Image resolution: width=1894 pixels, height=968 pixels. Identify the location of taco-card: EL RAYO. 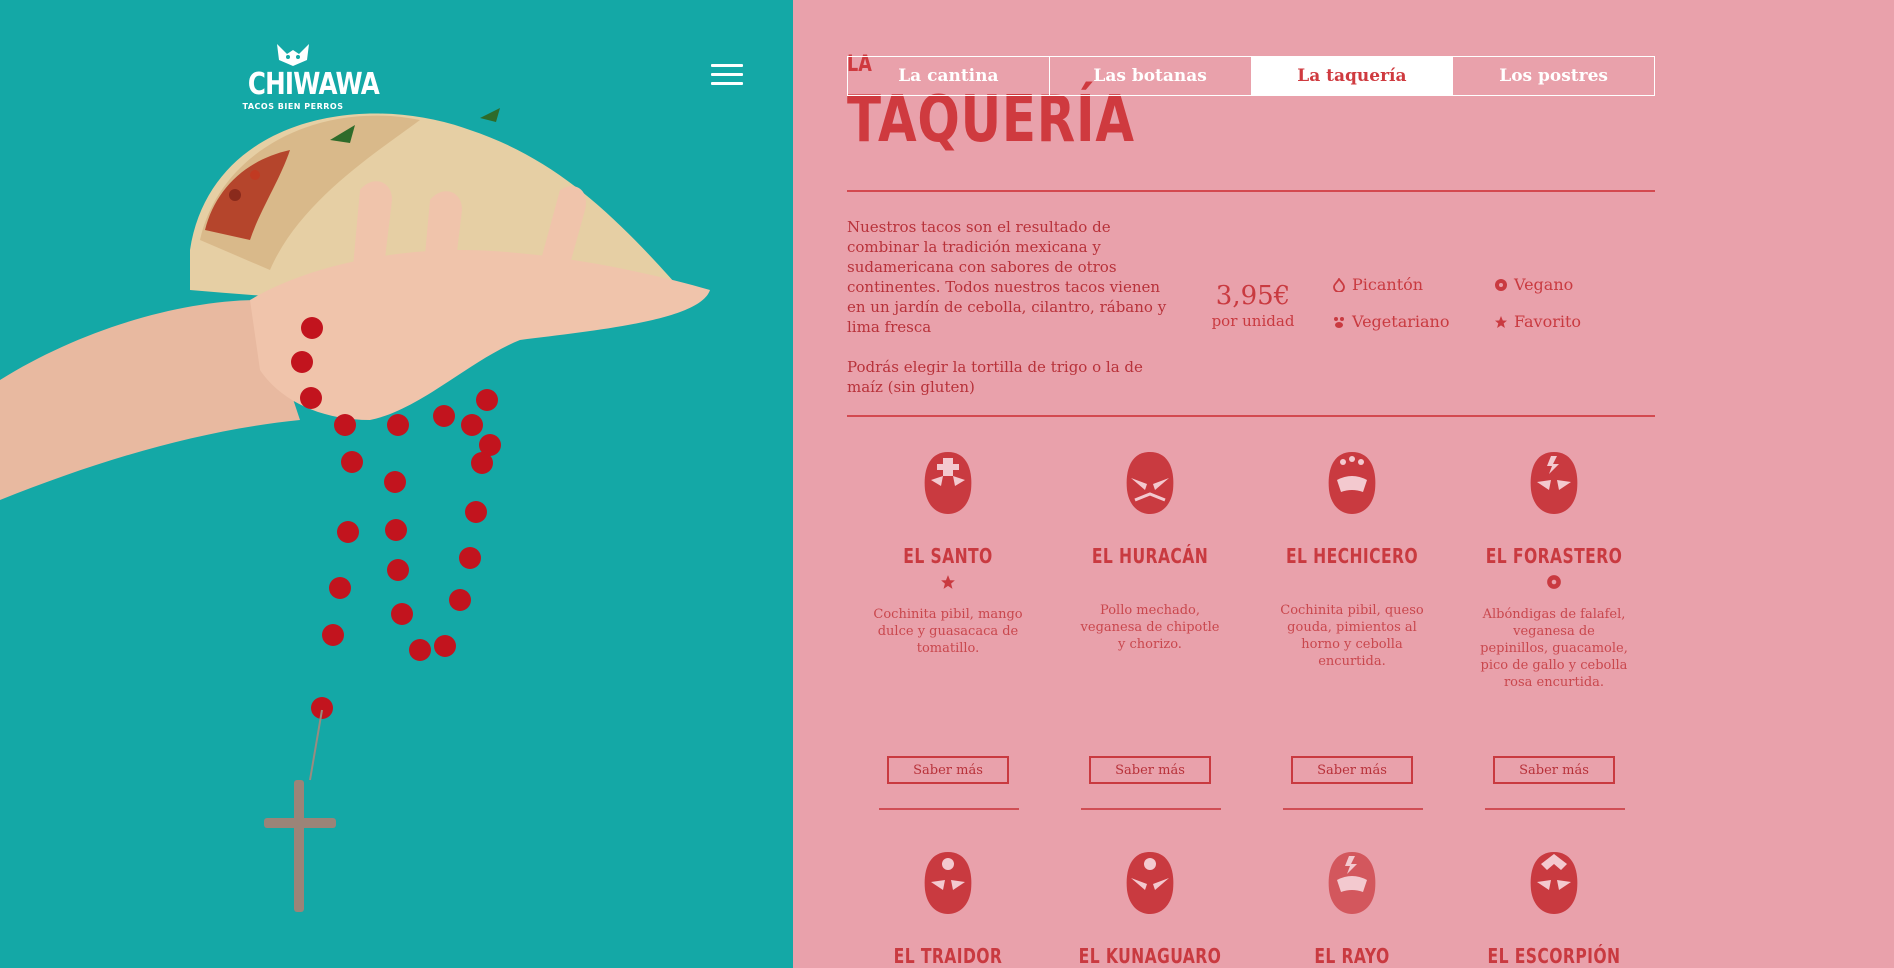
(1352, 909).